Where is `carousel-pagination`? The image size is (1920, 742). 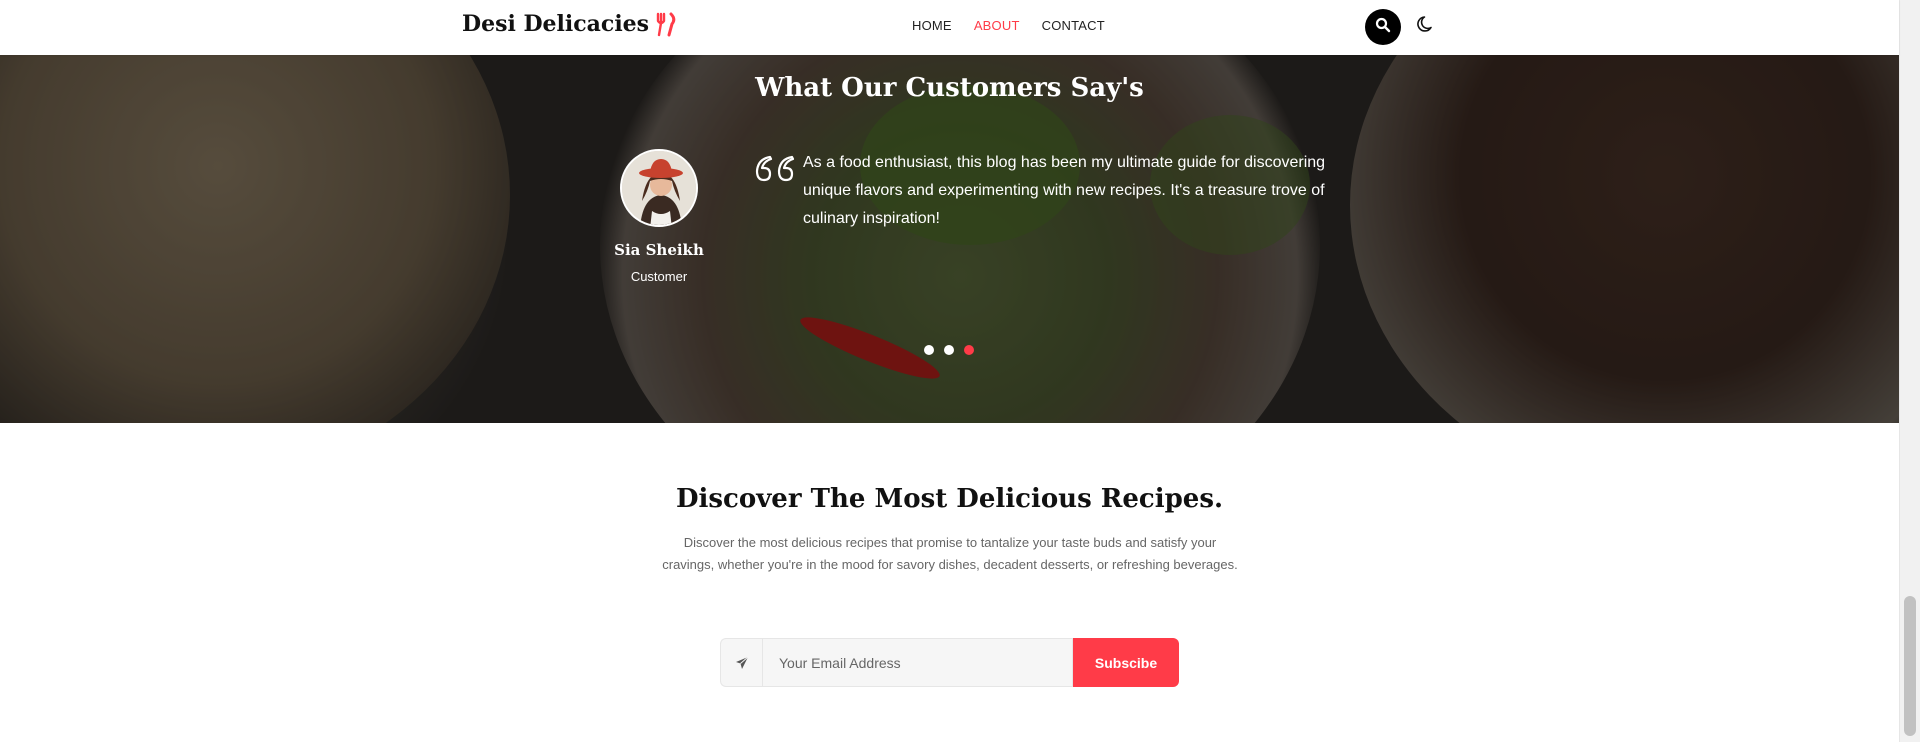 carousel-pagination is located at coordinates (949, 350).